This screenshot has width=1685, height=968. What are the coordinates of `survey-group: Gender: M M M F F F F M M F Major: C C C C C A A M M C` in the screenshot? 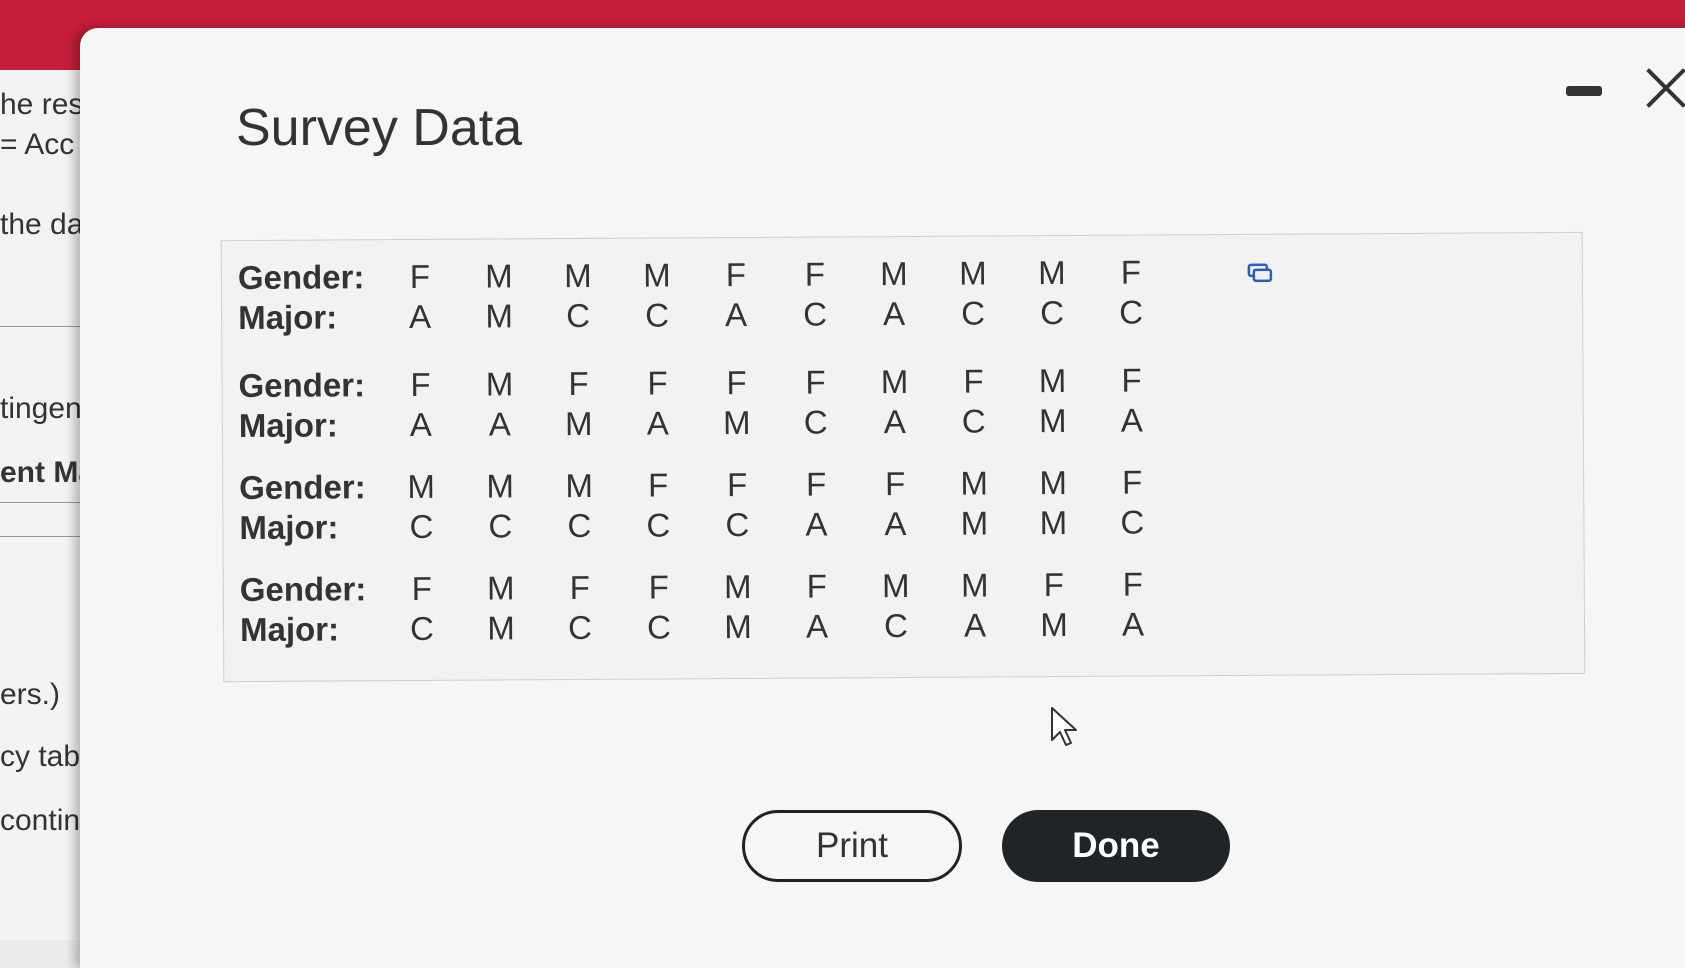 It's located at (903, 510).